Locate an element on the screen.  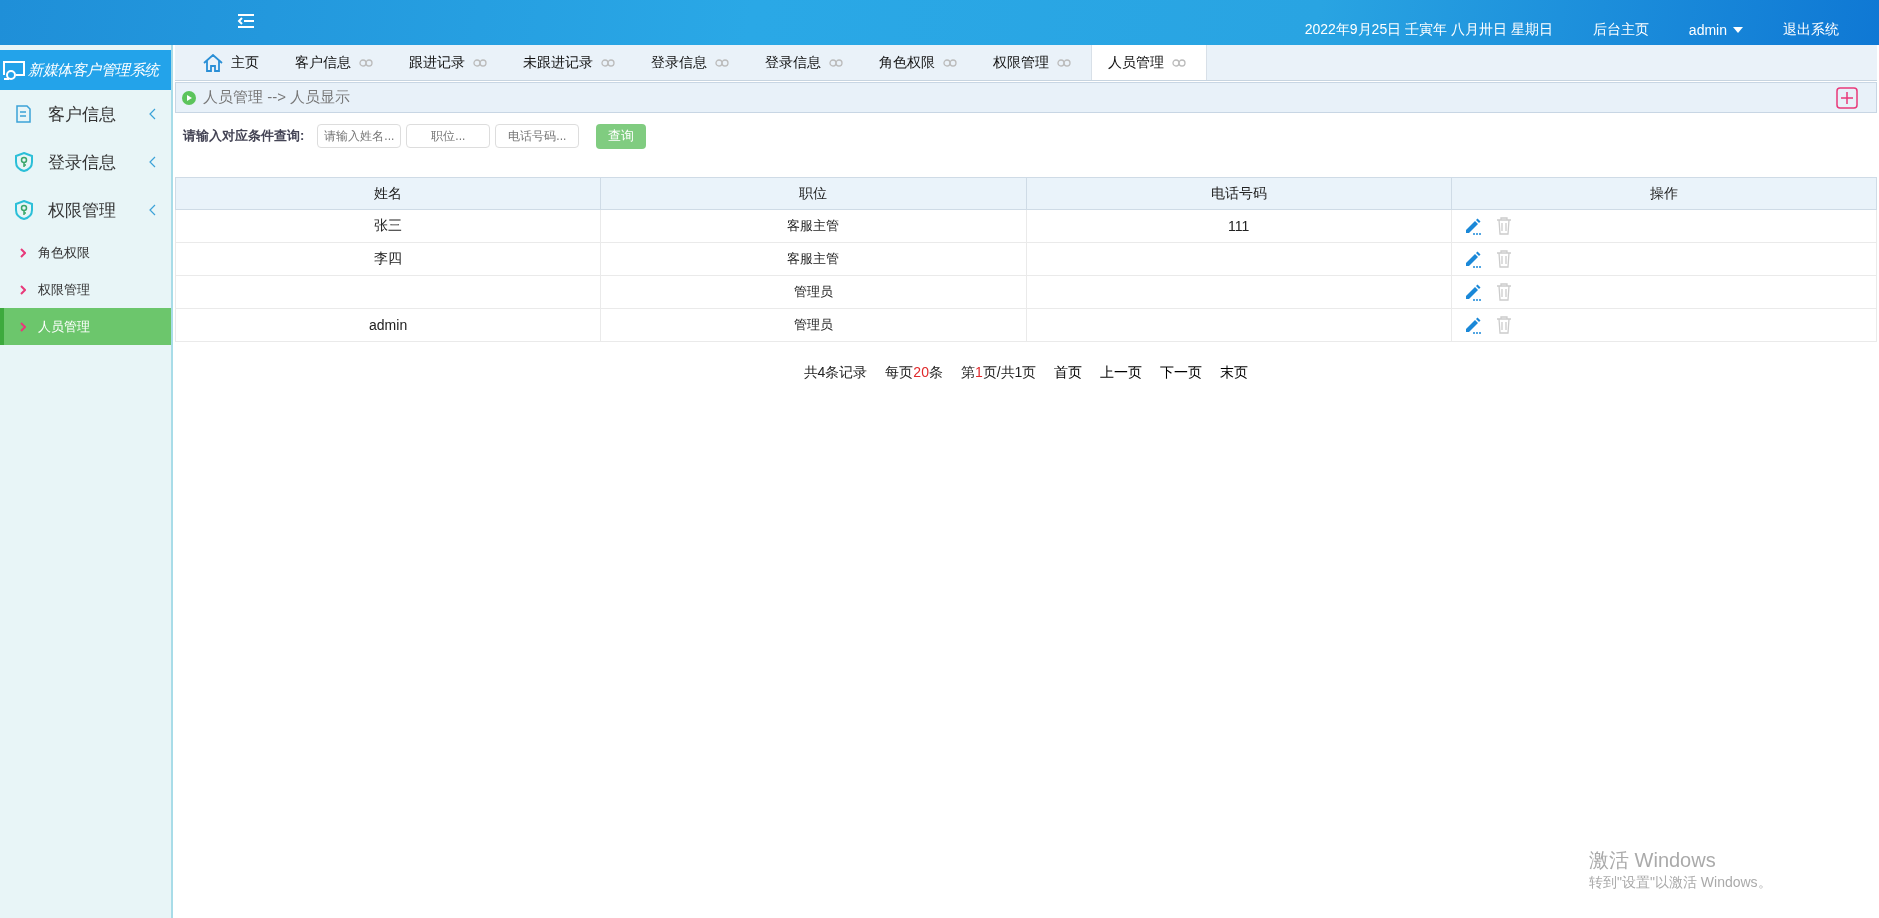
tab: 跟进记录 is located at coordinates (450, 62).